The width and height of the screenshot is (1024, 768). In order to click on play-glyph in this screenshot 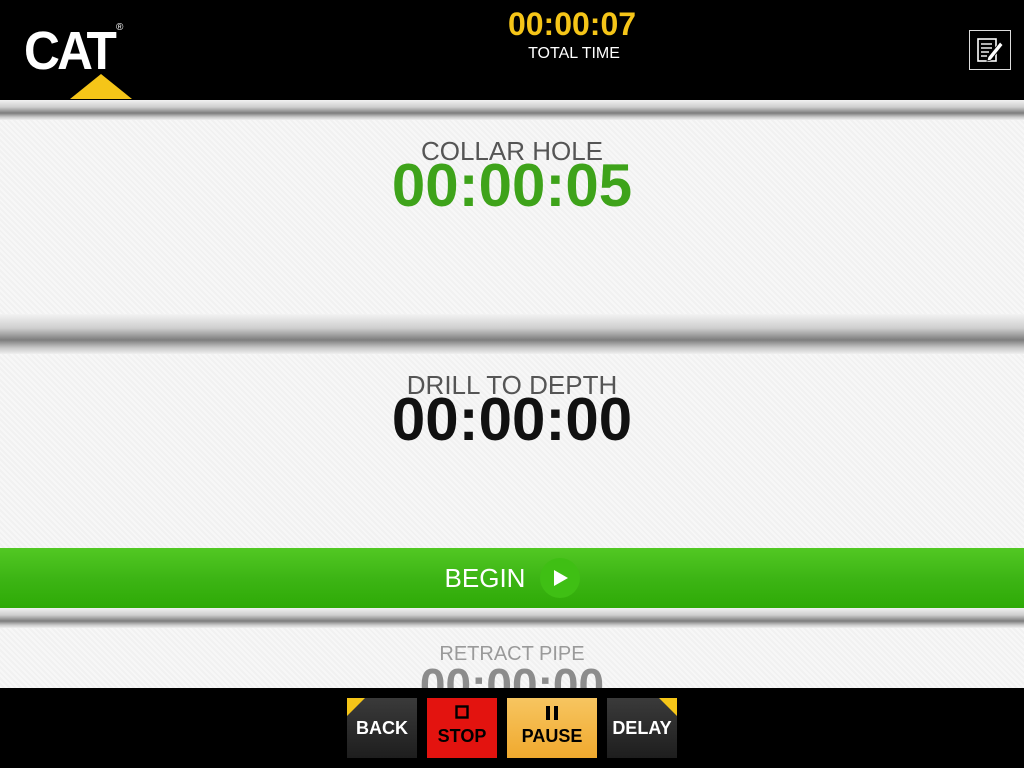, I will do `click(561, 578)`.